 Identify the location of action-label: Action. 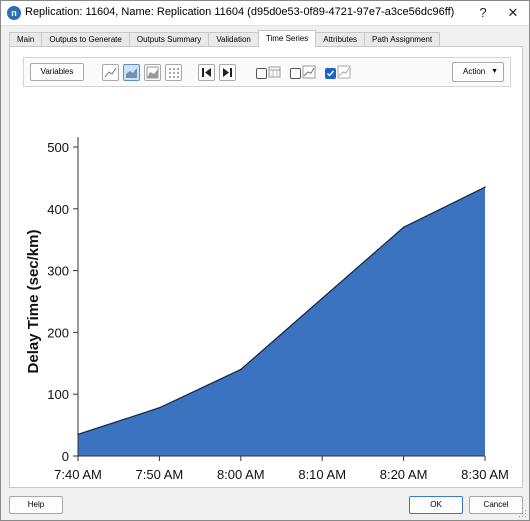
(474, 71).